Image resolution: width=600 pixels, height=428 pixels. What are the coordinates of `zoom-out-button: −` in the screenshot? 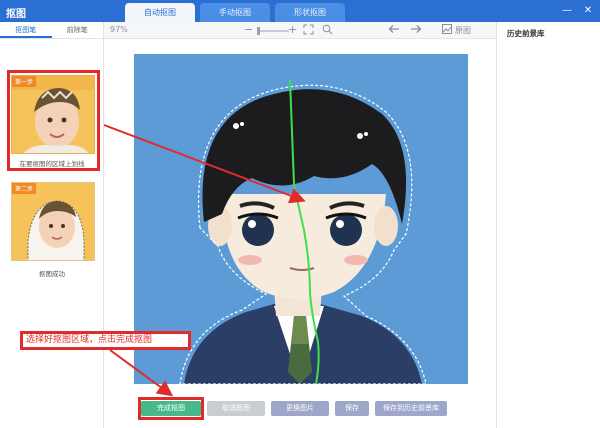 It's located at (248, 29).